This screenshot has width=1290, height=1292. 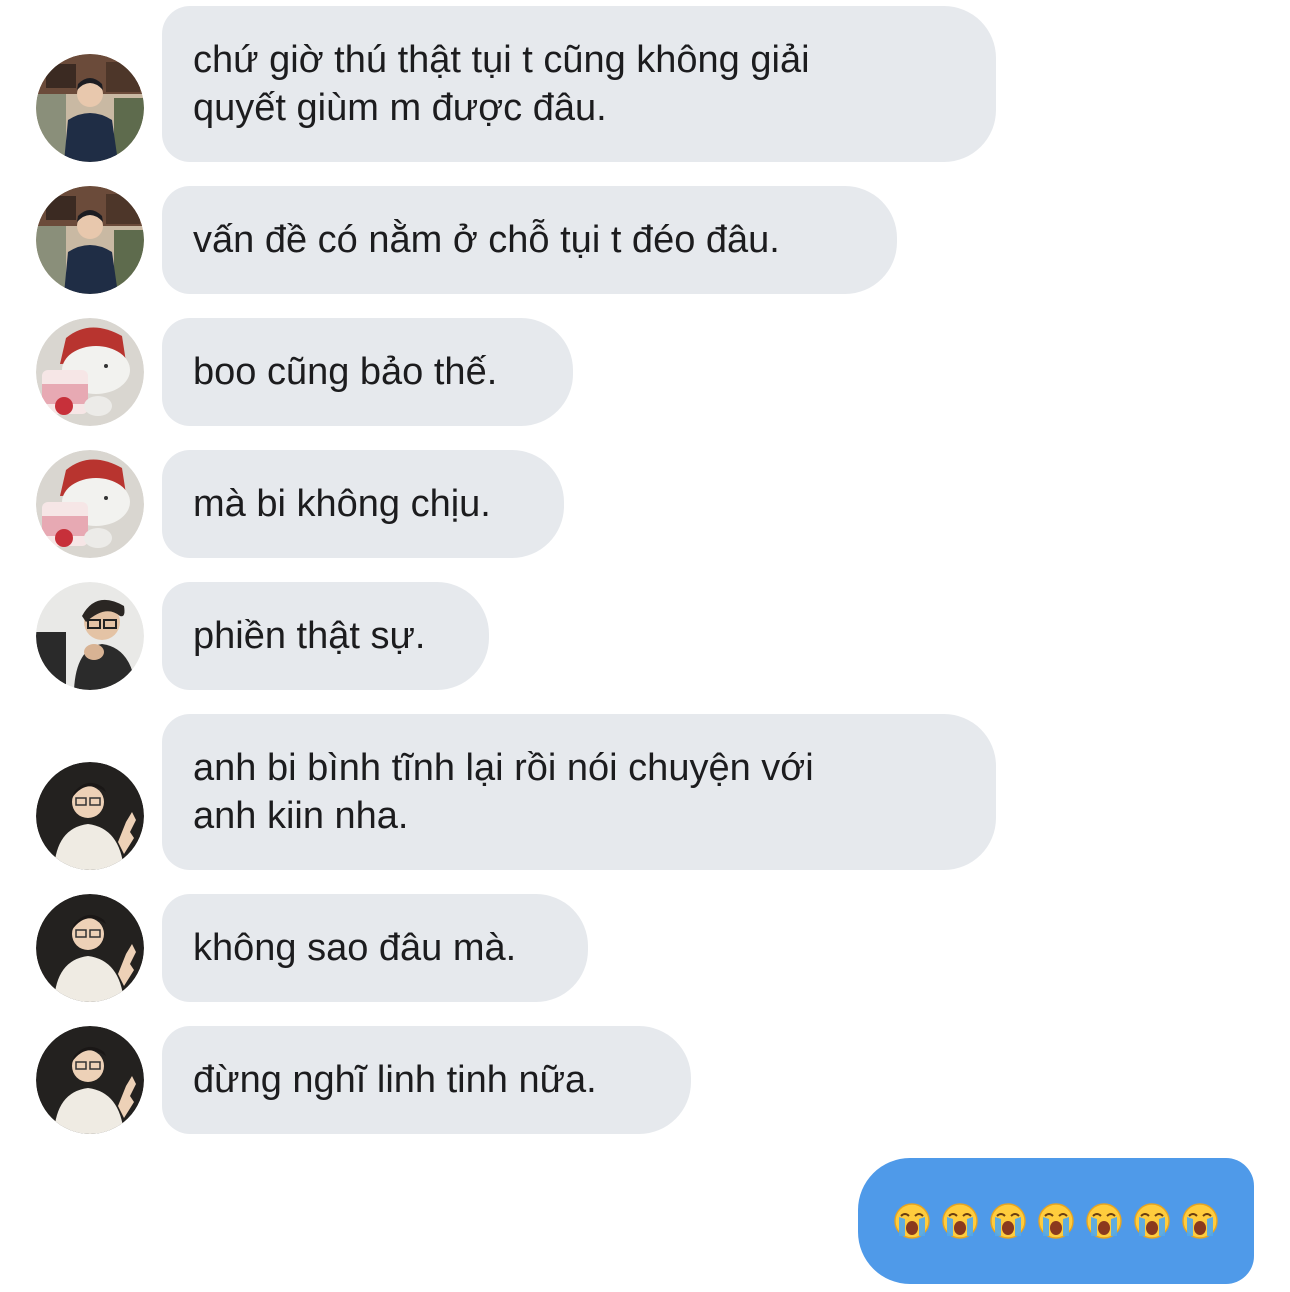 I want to click on message-bubble: mà bi không chịu., so click(x=363, y=504).